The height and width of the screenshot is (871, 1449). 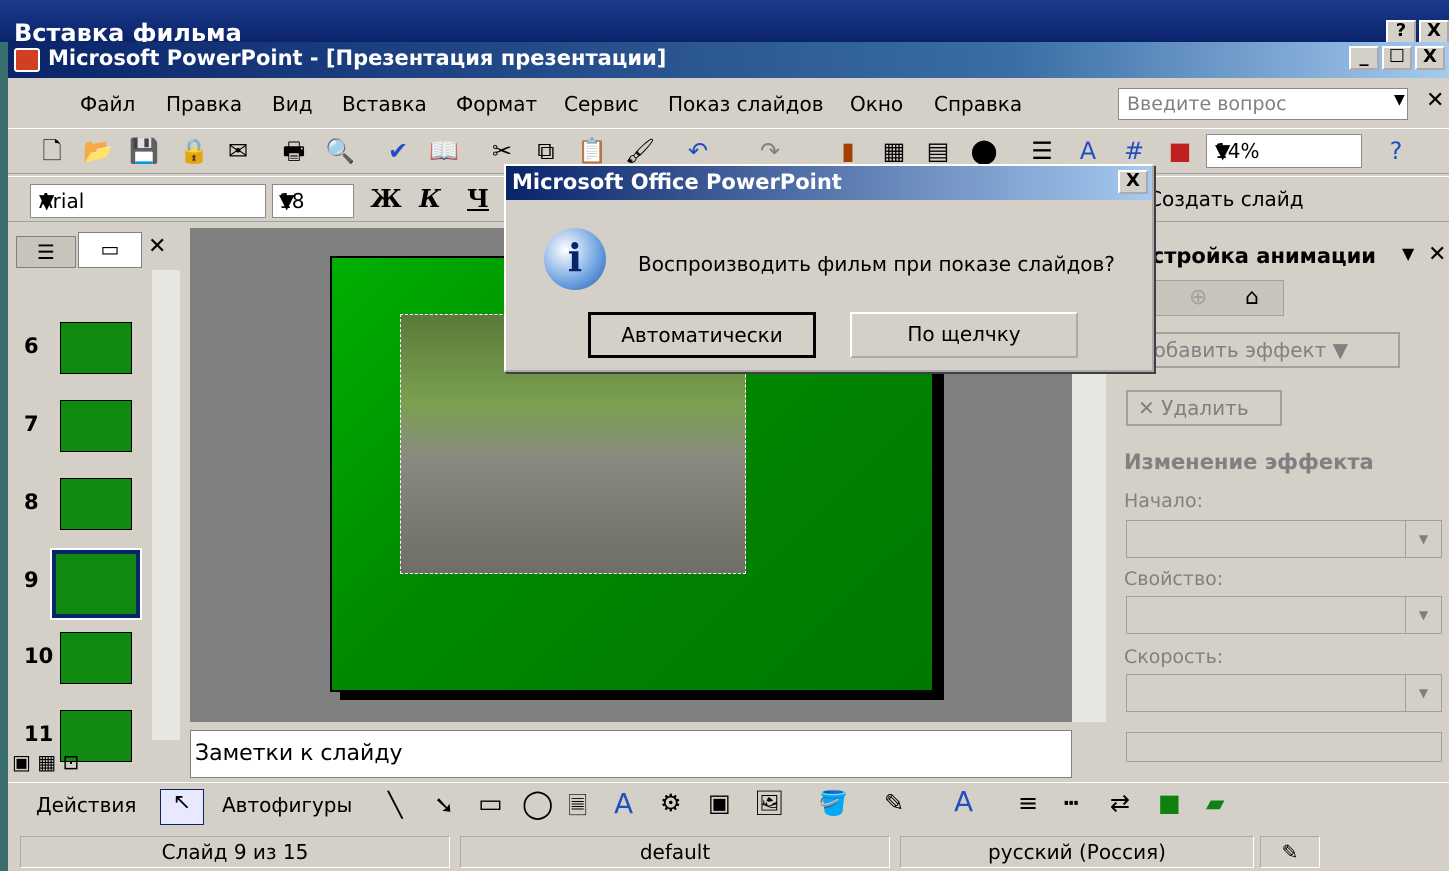 What do you see at coordinates (490, 804) in the screenshot?
I see `rectangle-icon: ▭` at bounding box center [490, 804].